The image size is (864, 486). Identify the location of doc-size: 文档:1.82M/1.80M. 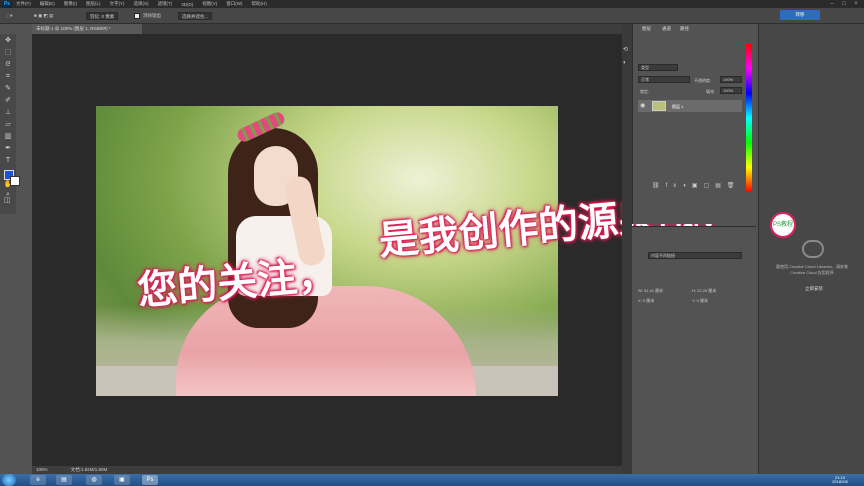
(89, 469).